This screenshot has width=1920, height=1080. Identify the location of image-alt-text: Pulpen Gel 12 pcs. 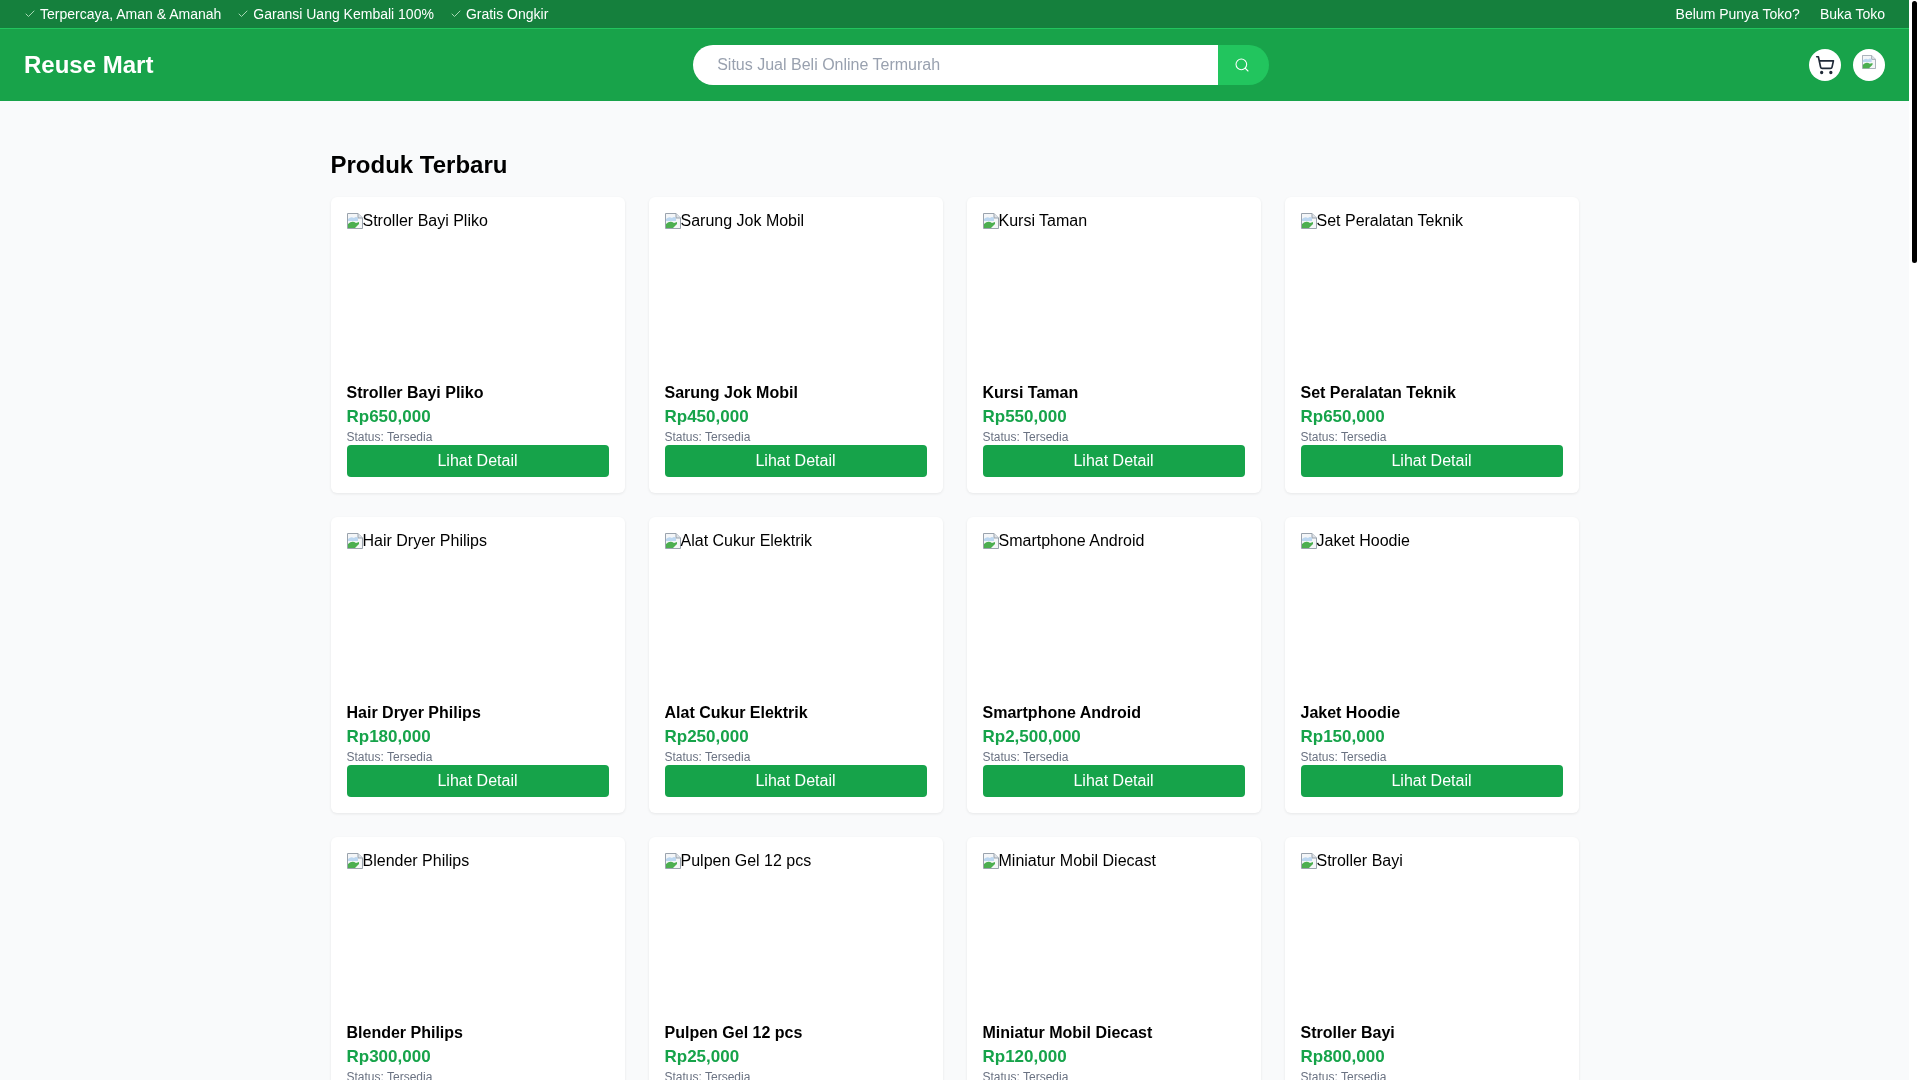
(746, 861).